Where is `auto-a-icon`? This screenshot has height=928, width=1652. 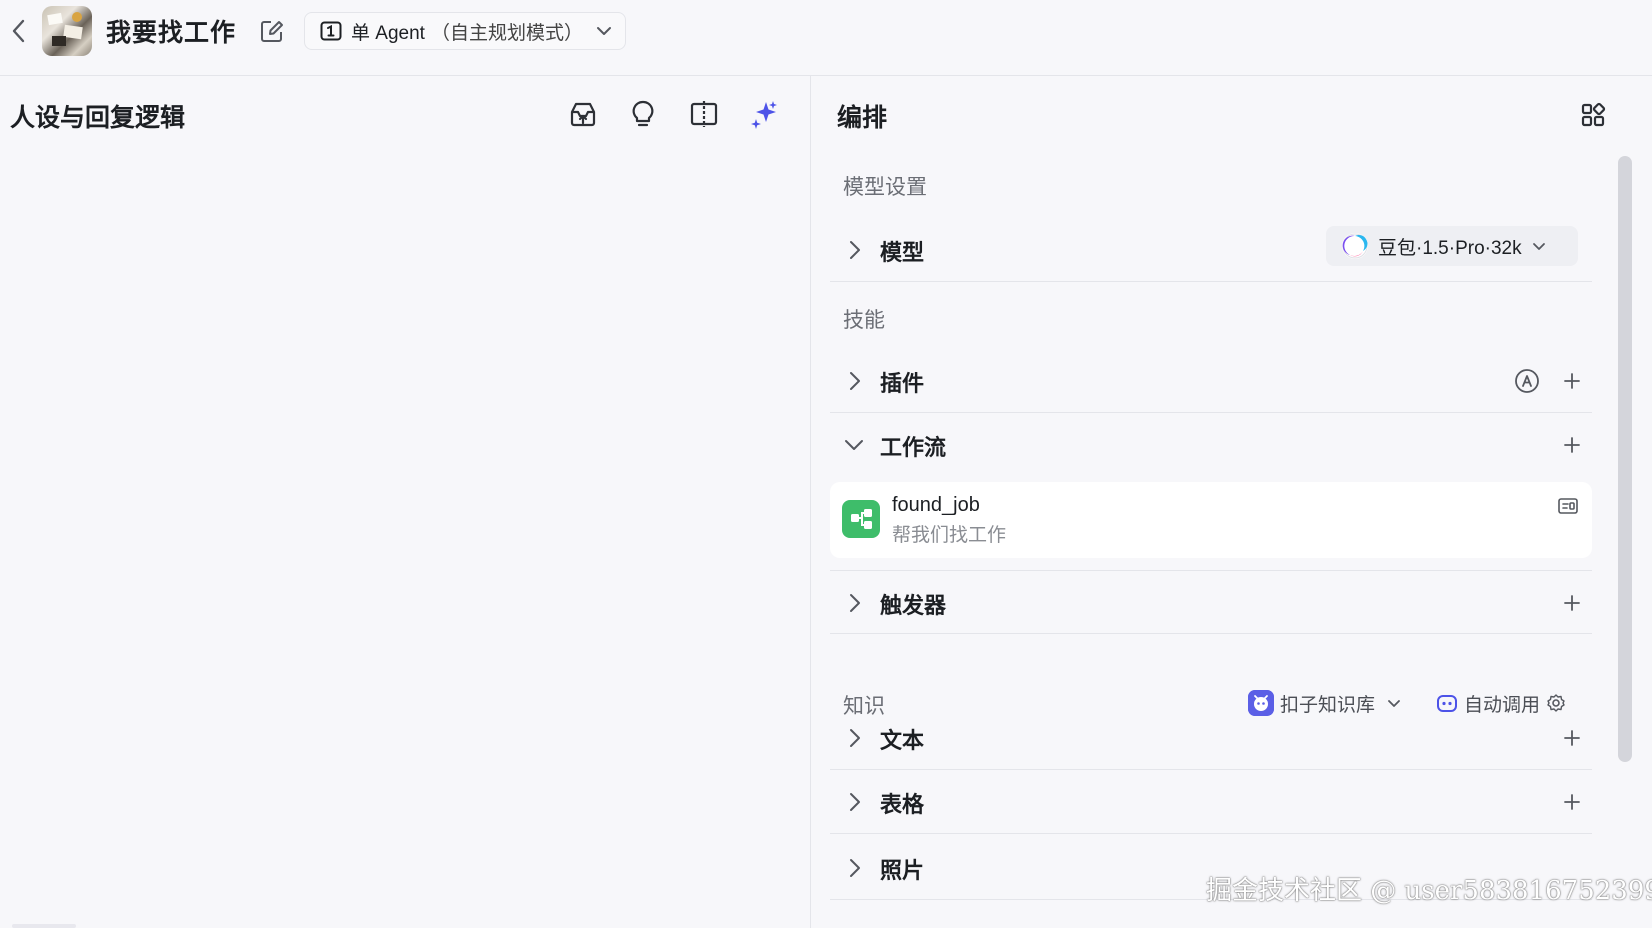
auto-a-icon is located at coordinates (1527, 381).